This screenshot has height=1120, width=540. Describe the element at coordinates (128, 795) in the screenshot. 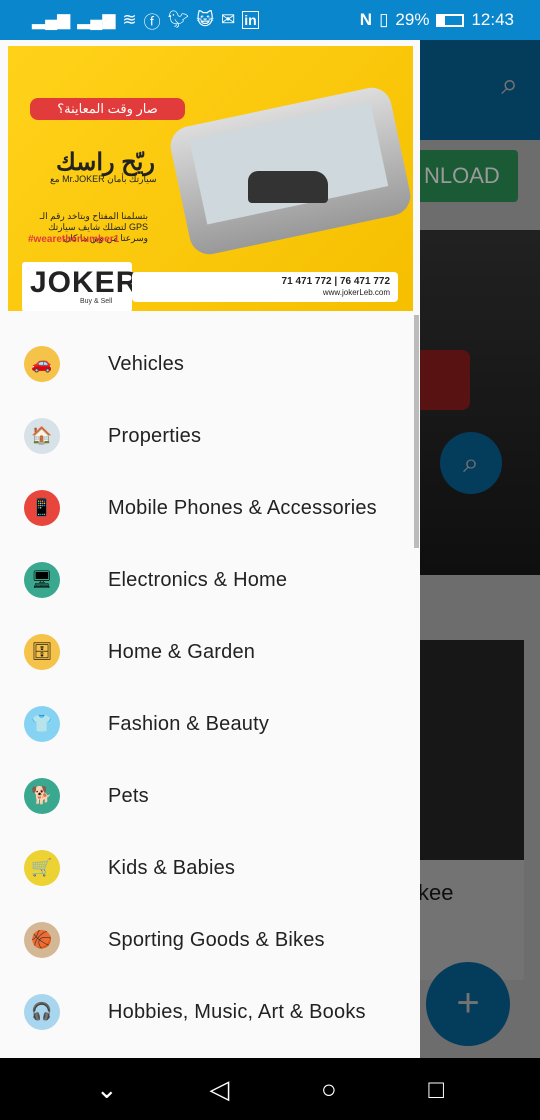

I see `menu-item-label: Pets` at that location.